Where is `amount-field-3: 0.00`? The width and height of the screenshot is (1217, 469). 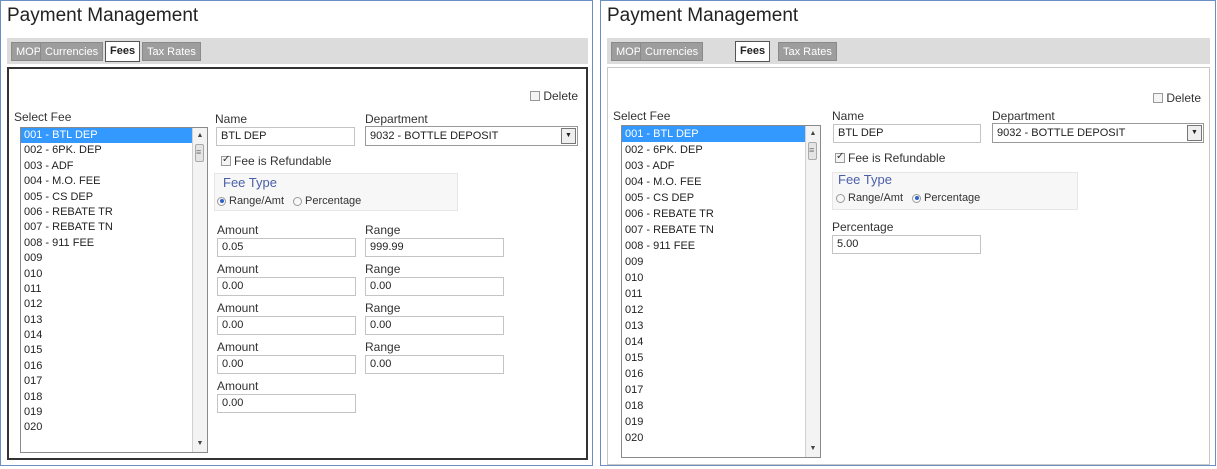 amount-field-3: 0.00 is located at coordinates (286, 325).